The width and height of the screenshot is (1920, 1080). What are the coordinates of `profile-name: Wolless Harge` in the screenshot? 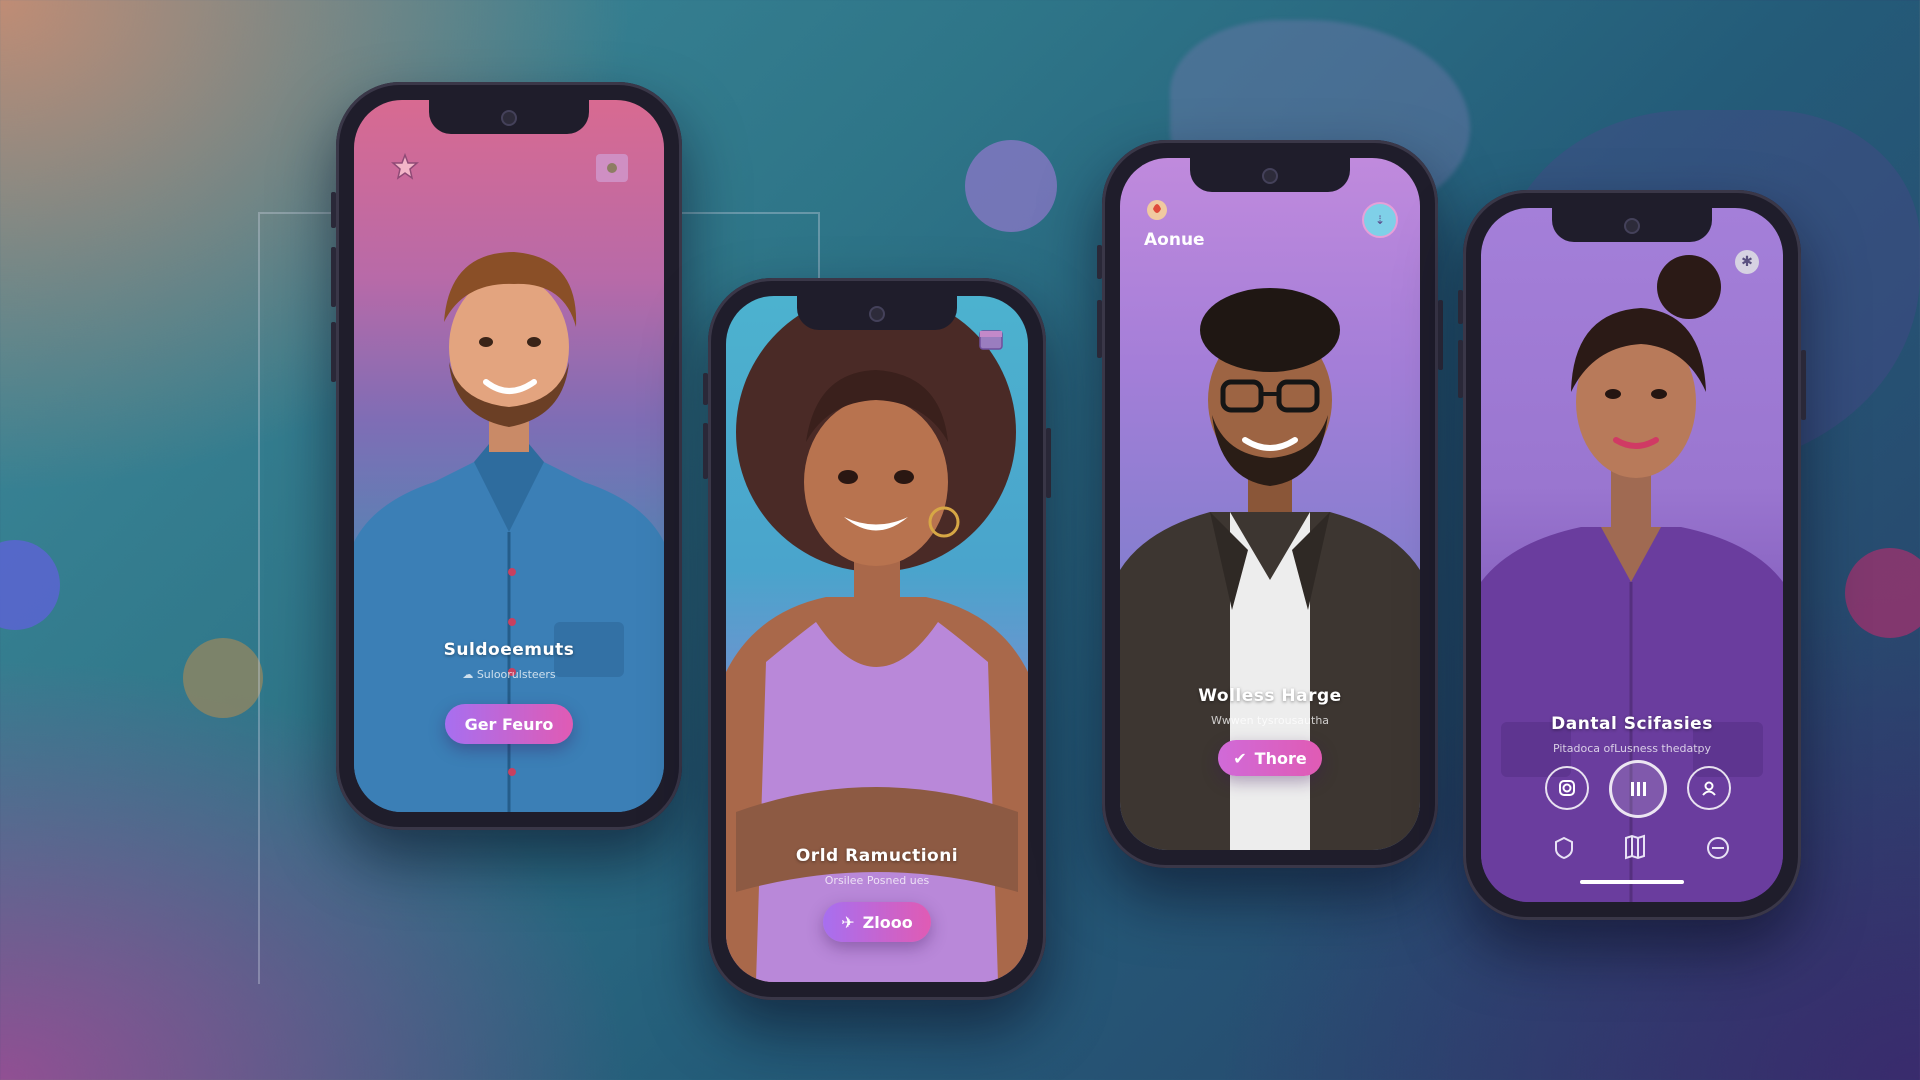 It's located at (1270, 696).